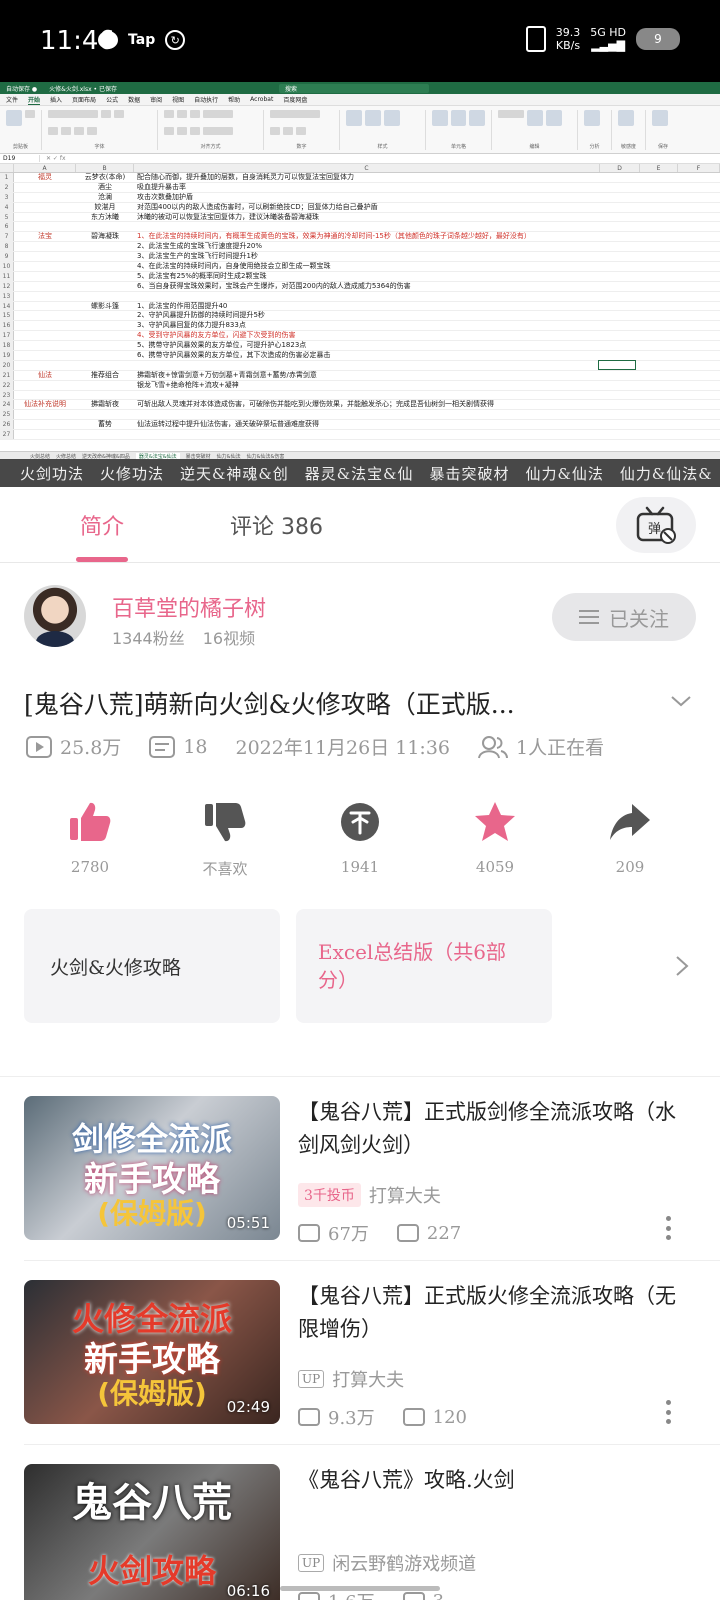 The image size is (720, 1600). Describe the element at coordinates (7, 385) in the screenshot. I see `table-cell: 22` at that location.